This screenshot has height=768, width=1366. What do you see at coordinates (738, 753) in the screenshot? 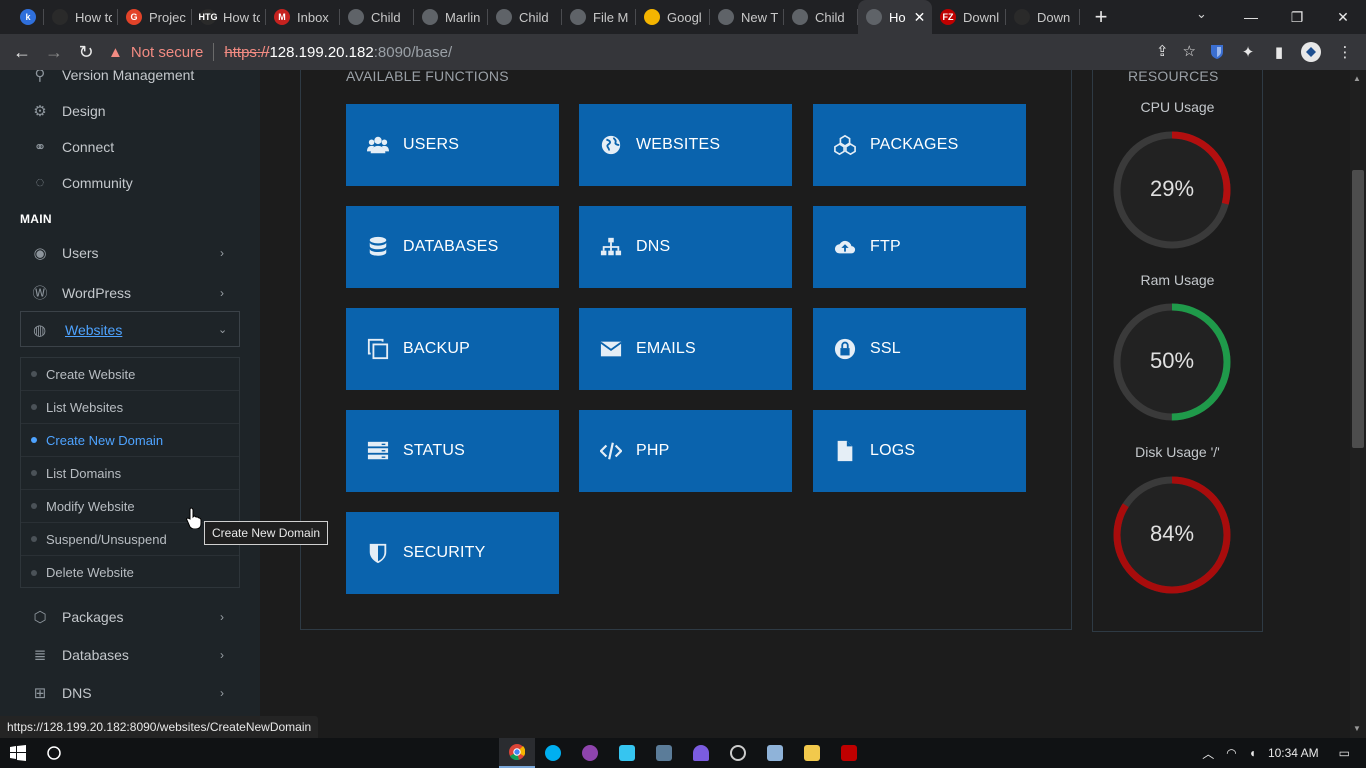
I see `sync-taskbar-icon` at bounding box center [738, 753].